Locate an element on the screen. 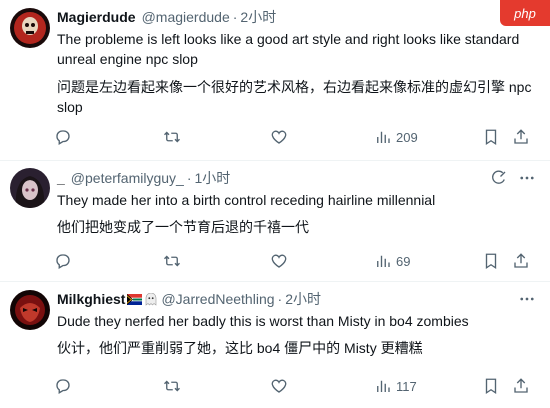  user-handle: @JarredNeethling is located at coordinates (217, 299).